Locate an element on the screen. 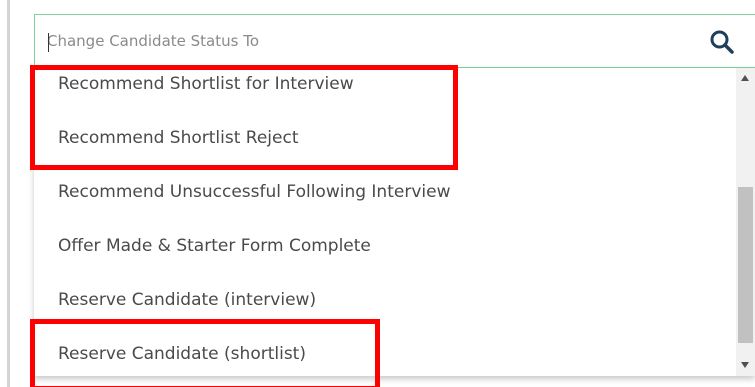 The width and height of the screenshot is (755, 387). highlight-box-bottom is located at coordinates (205, 353).